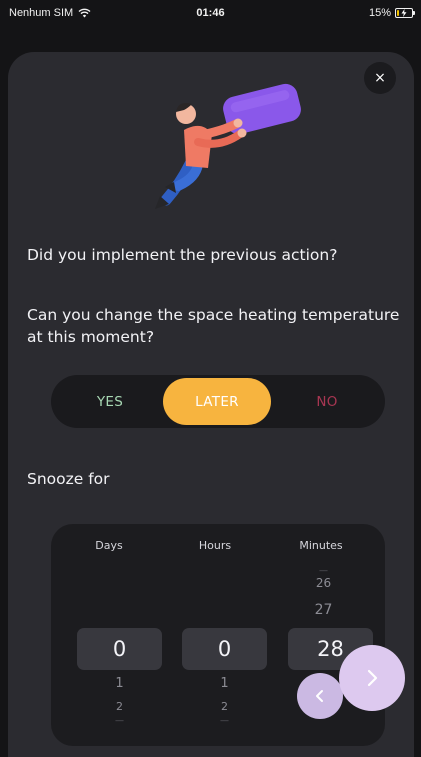 This screenshot has height=757, width=421. I want to click on minutes-option: 26, so click(323, 583).